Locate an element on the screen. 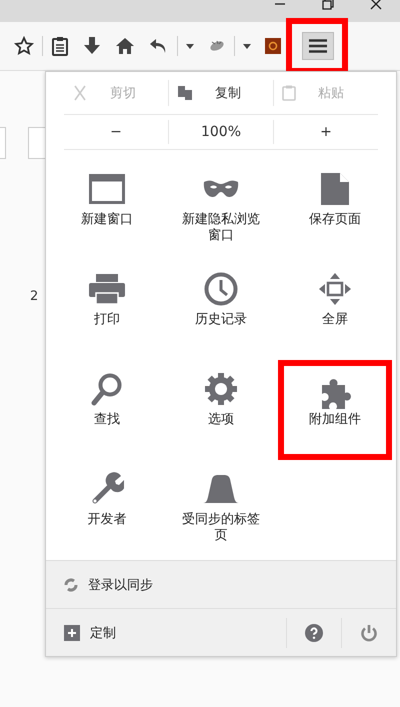  menu-item: 开发者 is located at coordinates (107, 510).